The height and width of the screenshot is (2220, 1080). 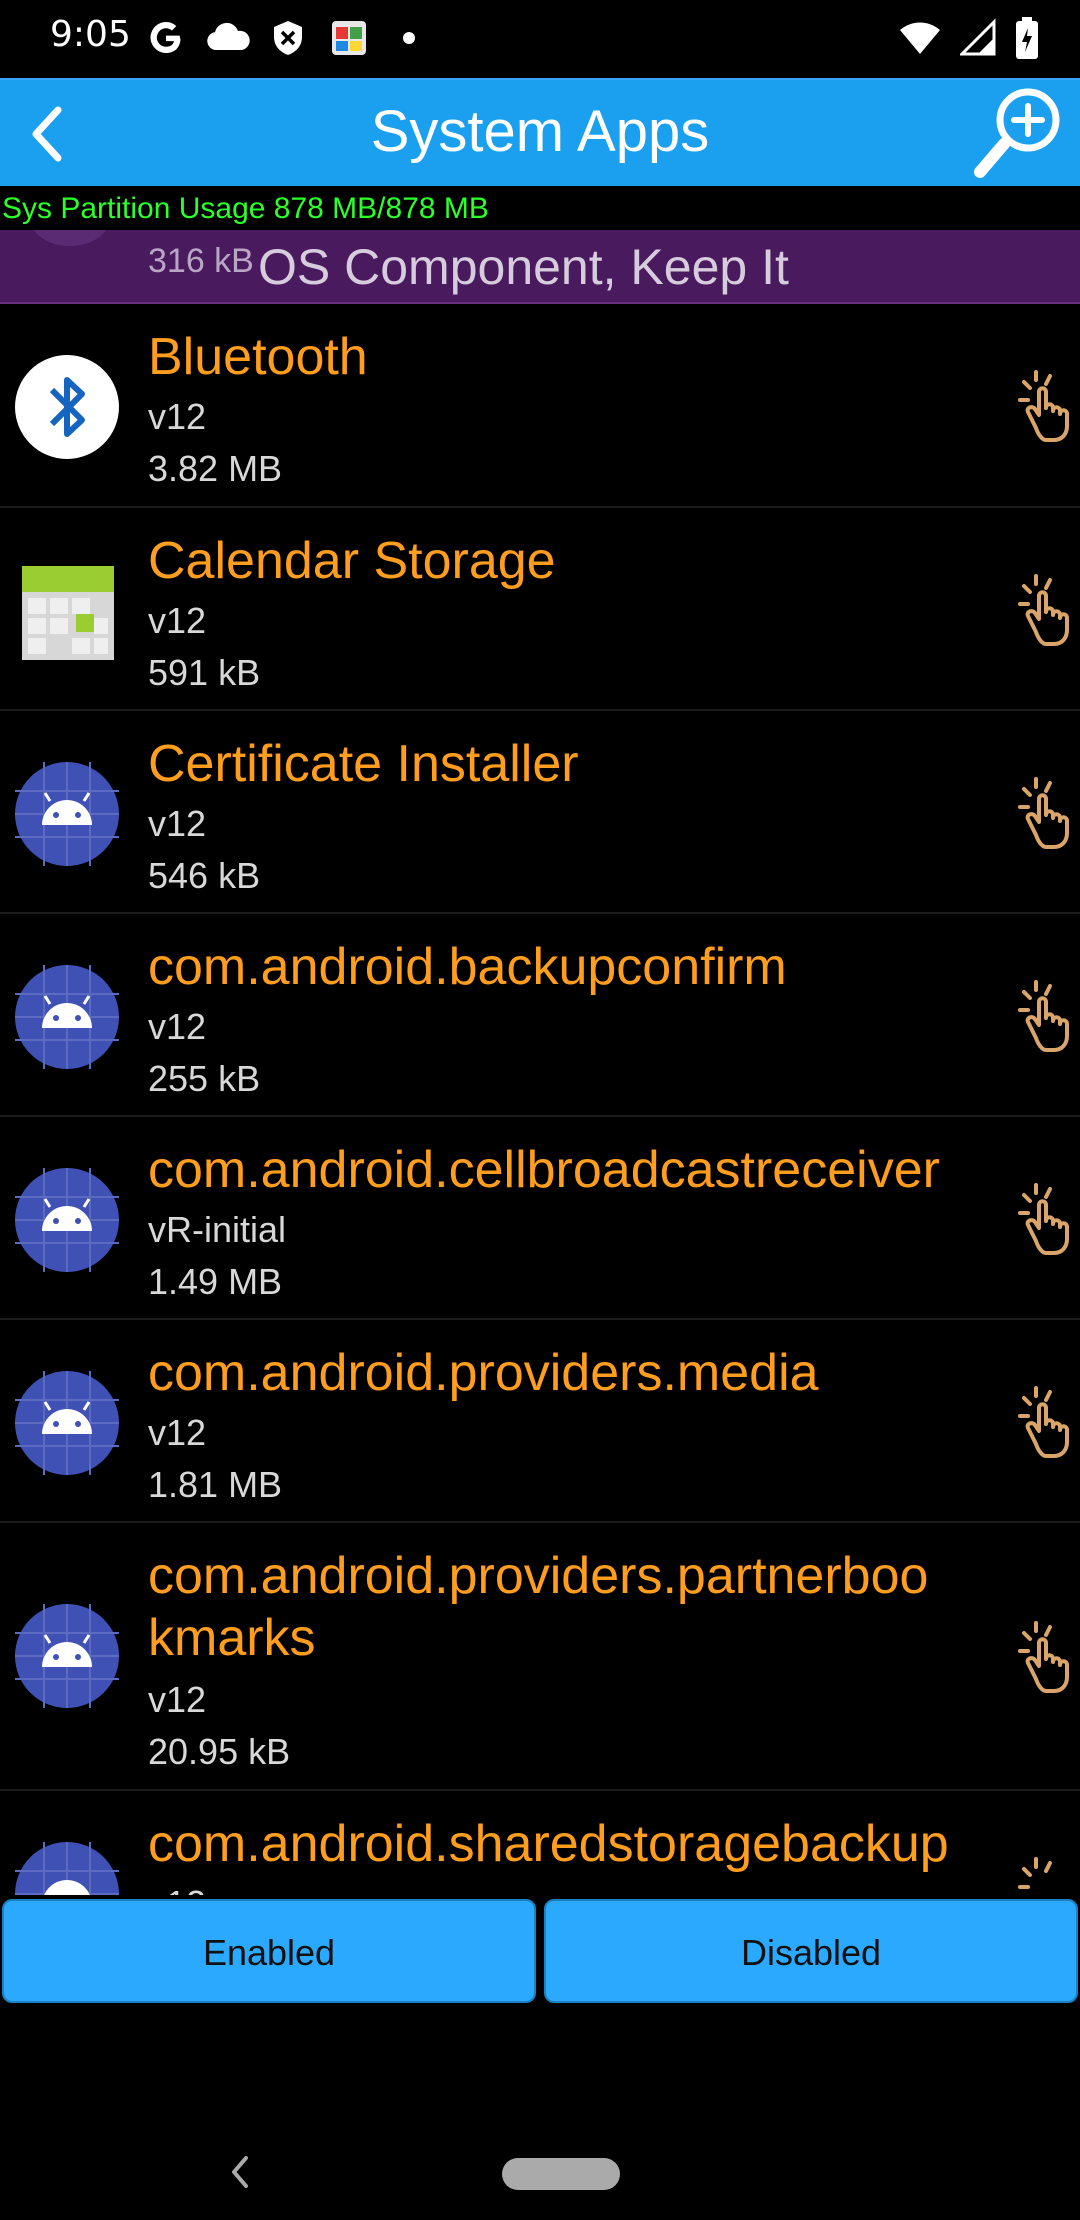 What do you see at coordinates (219, 1751) in the screenshot?
I see `app-size: 20.95 kB` at bounding box center [219, 1751].